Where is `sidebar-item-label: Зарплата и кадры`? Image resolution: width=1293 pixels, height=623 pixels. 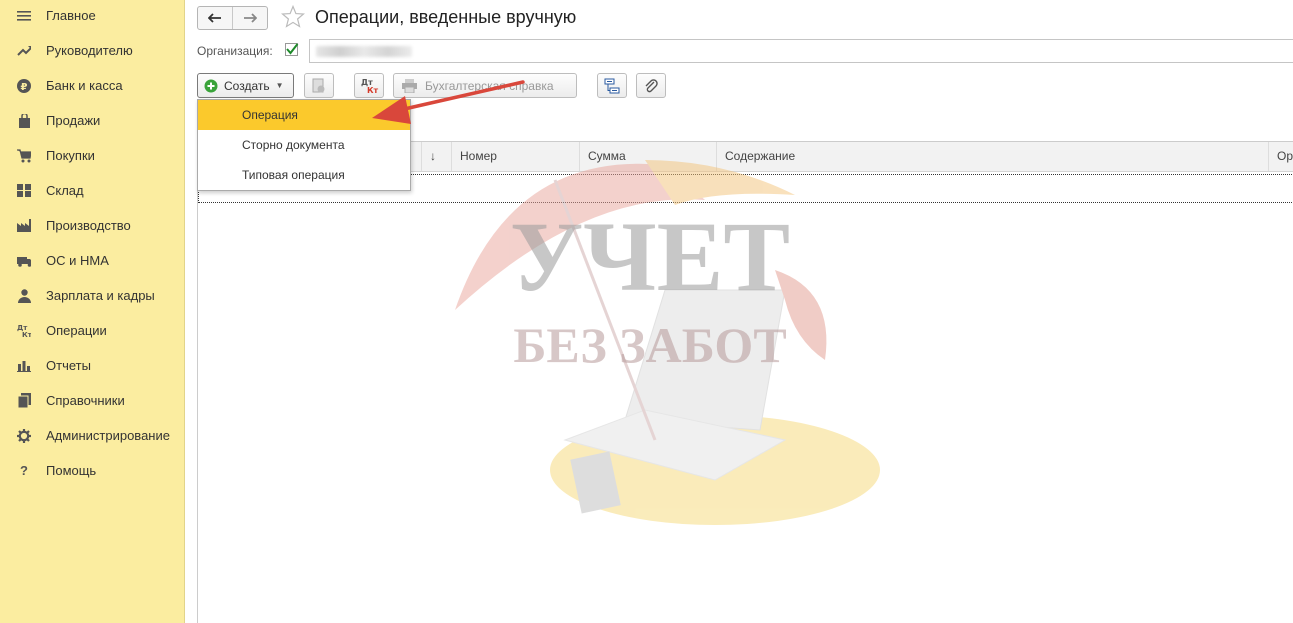
sidebar-item-label: Зарплата и кадры is located at coordinates (100, 295).